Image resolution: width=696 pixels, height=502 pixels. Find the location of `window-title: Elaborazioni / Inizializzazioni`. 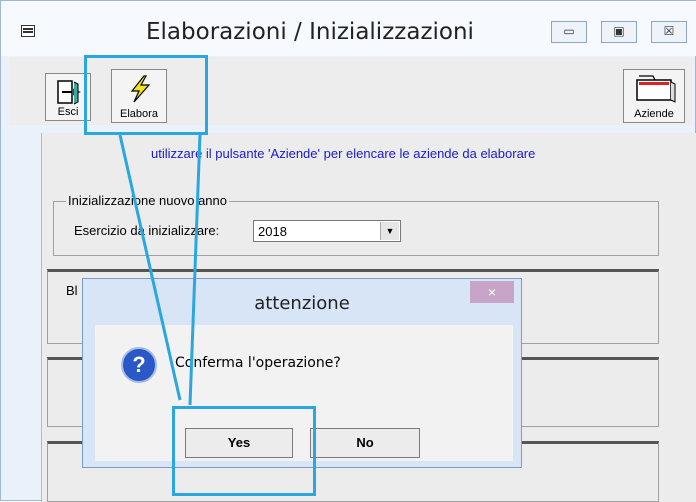

window-title: Elaborazioni / Inizializzazioni is located at coordinates (310, 32).